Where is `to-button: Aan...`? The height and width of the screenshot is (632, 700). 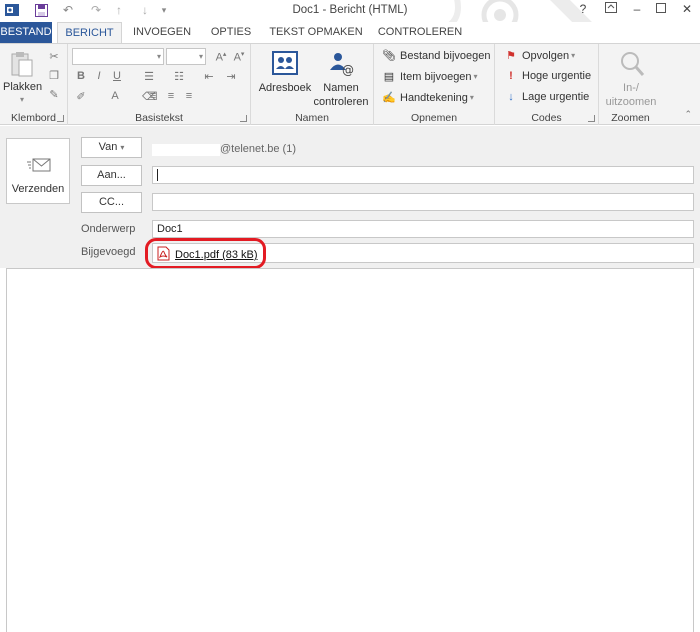 to-button: Aan... is located at coordinates (111, 175).